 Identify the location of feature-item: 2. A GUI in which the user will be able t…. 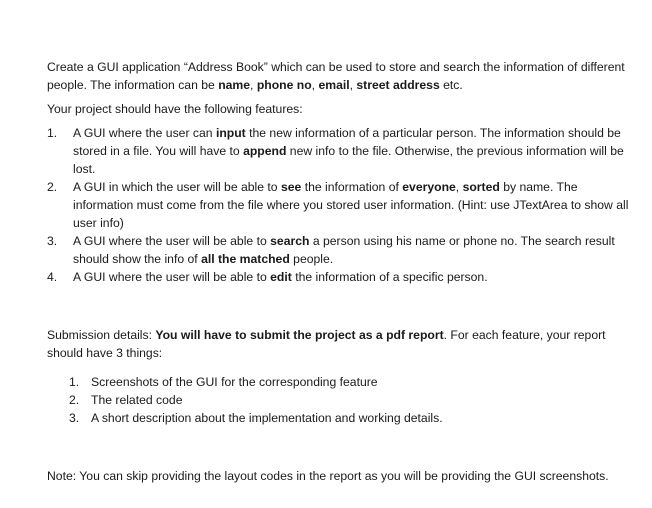
(342, 205).